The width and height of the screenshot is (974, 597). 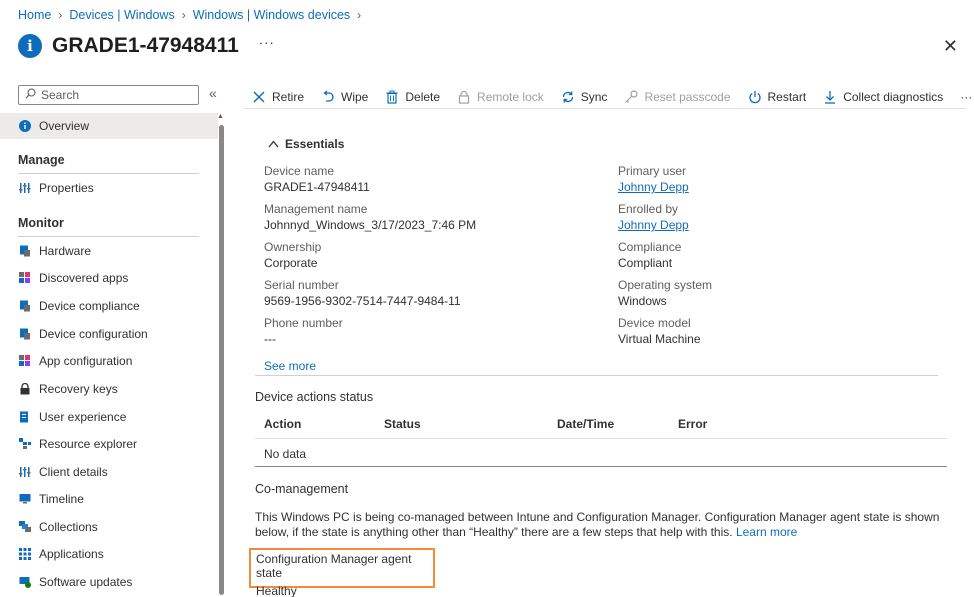 I want to click on agent-state-value: Healthy, so click(x=276, y=590).